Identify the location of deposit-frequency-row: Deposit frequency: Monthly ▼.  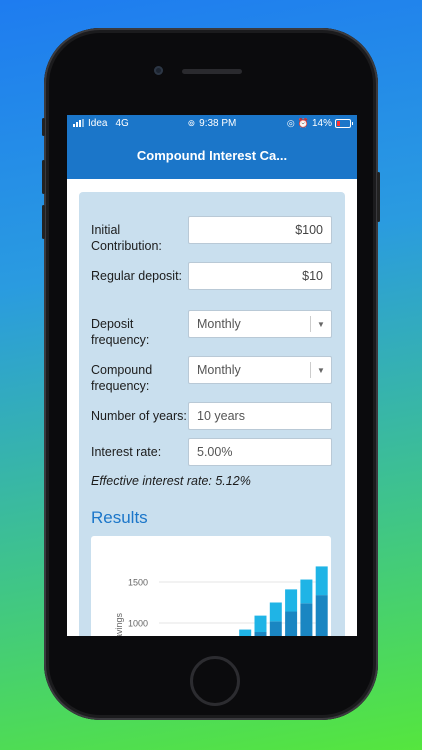
(212, 329).